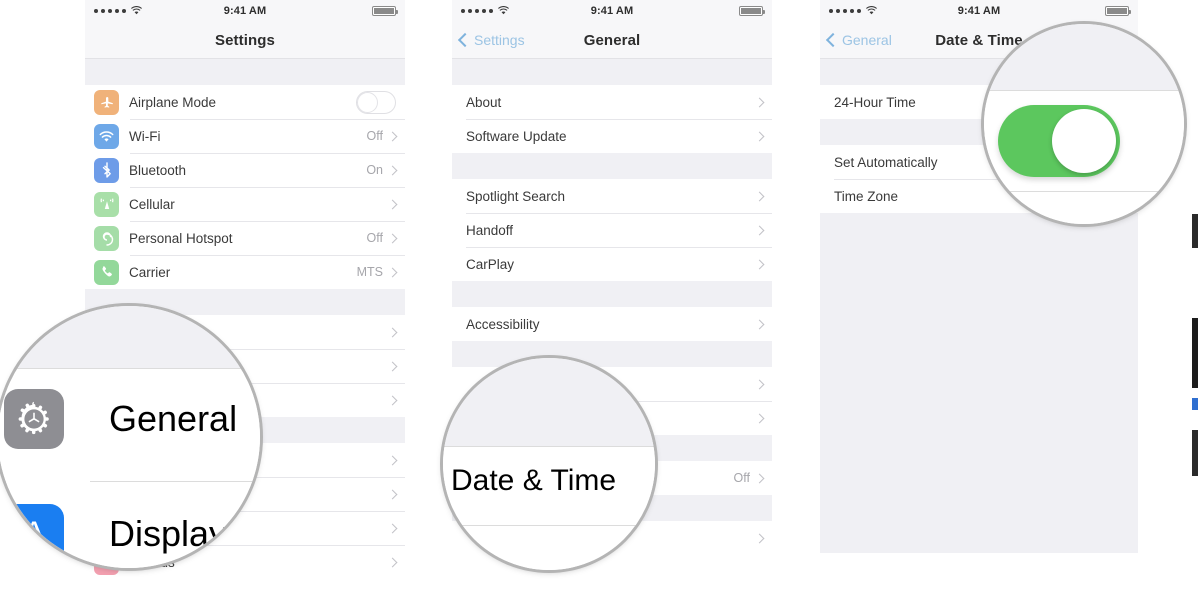 The image size is (1198, 615). What do you see at coordinates (34, 419) in the screenshot?
I see `gear-icon` at bounding box center [34, 419].